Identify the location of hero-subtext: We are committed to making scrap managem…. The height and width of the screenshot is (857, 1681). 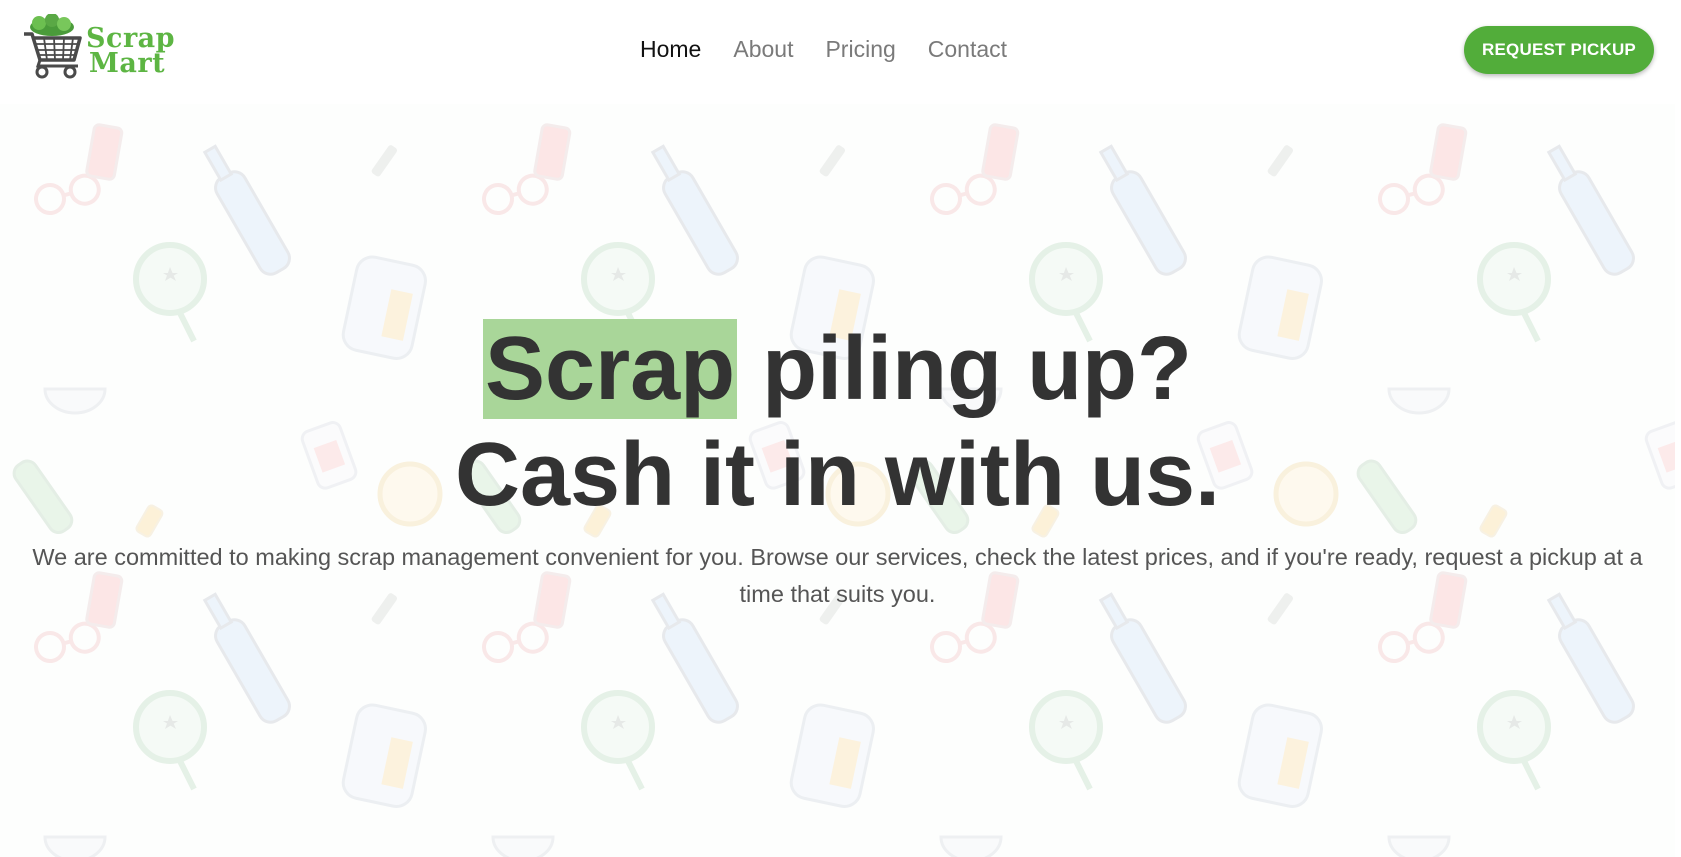
(837, 575).